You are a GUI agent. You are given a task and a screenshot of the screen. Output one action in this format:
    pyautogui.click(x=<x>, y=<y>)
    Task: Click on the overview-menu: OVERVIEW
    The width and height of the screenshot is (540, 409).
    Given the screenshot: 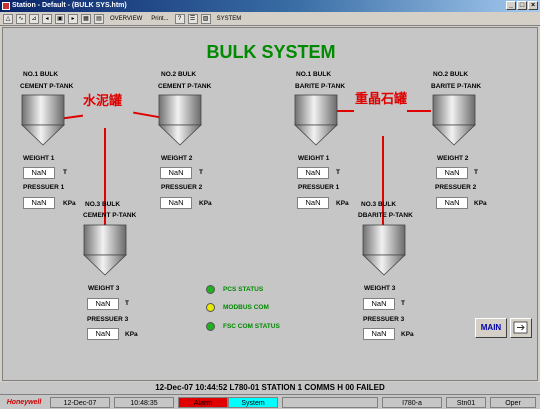 What is the action you would take?
    pyautogui.click(x=126, y=19)
    